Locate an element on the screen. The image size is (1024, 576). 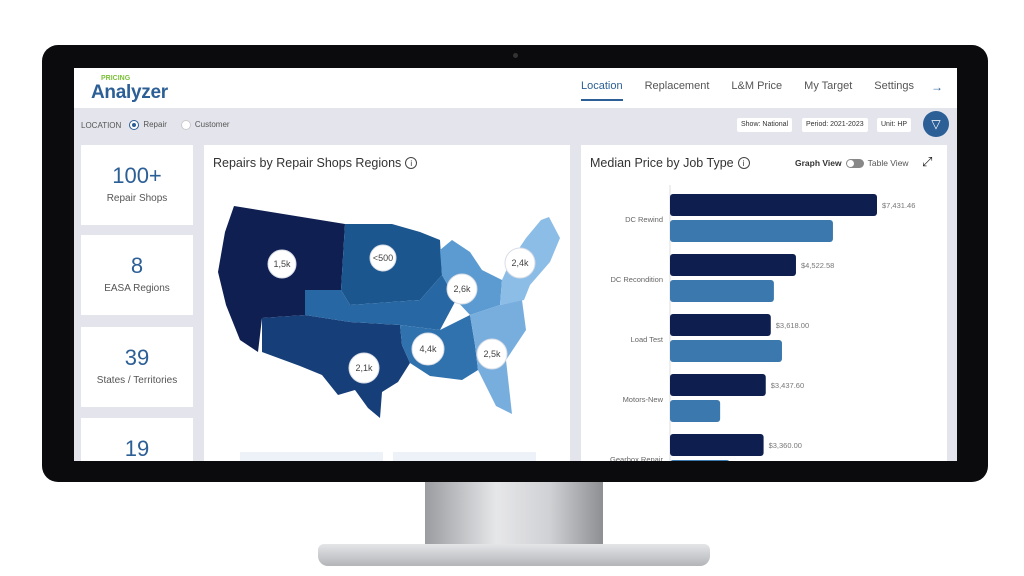
stat-value: 19 is located at coordinates (137, 448).